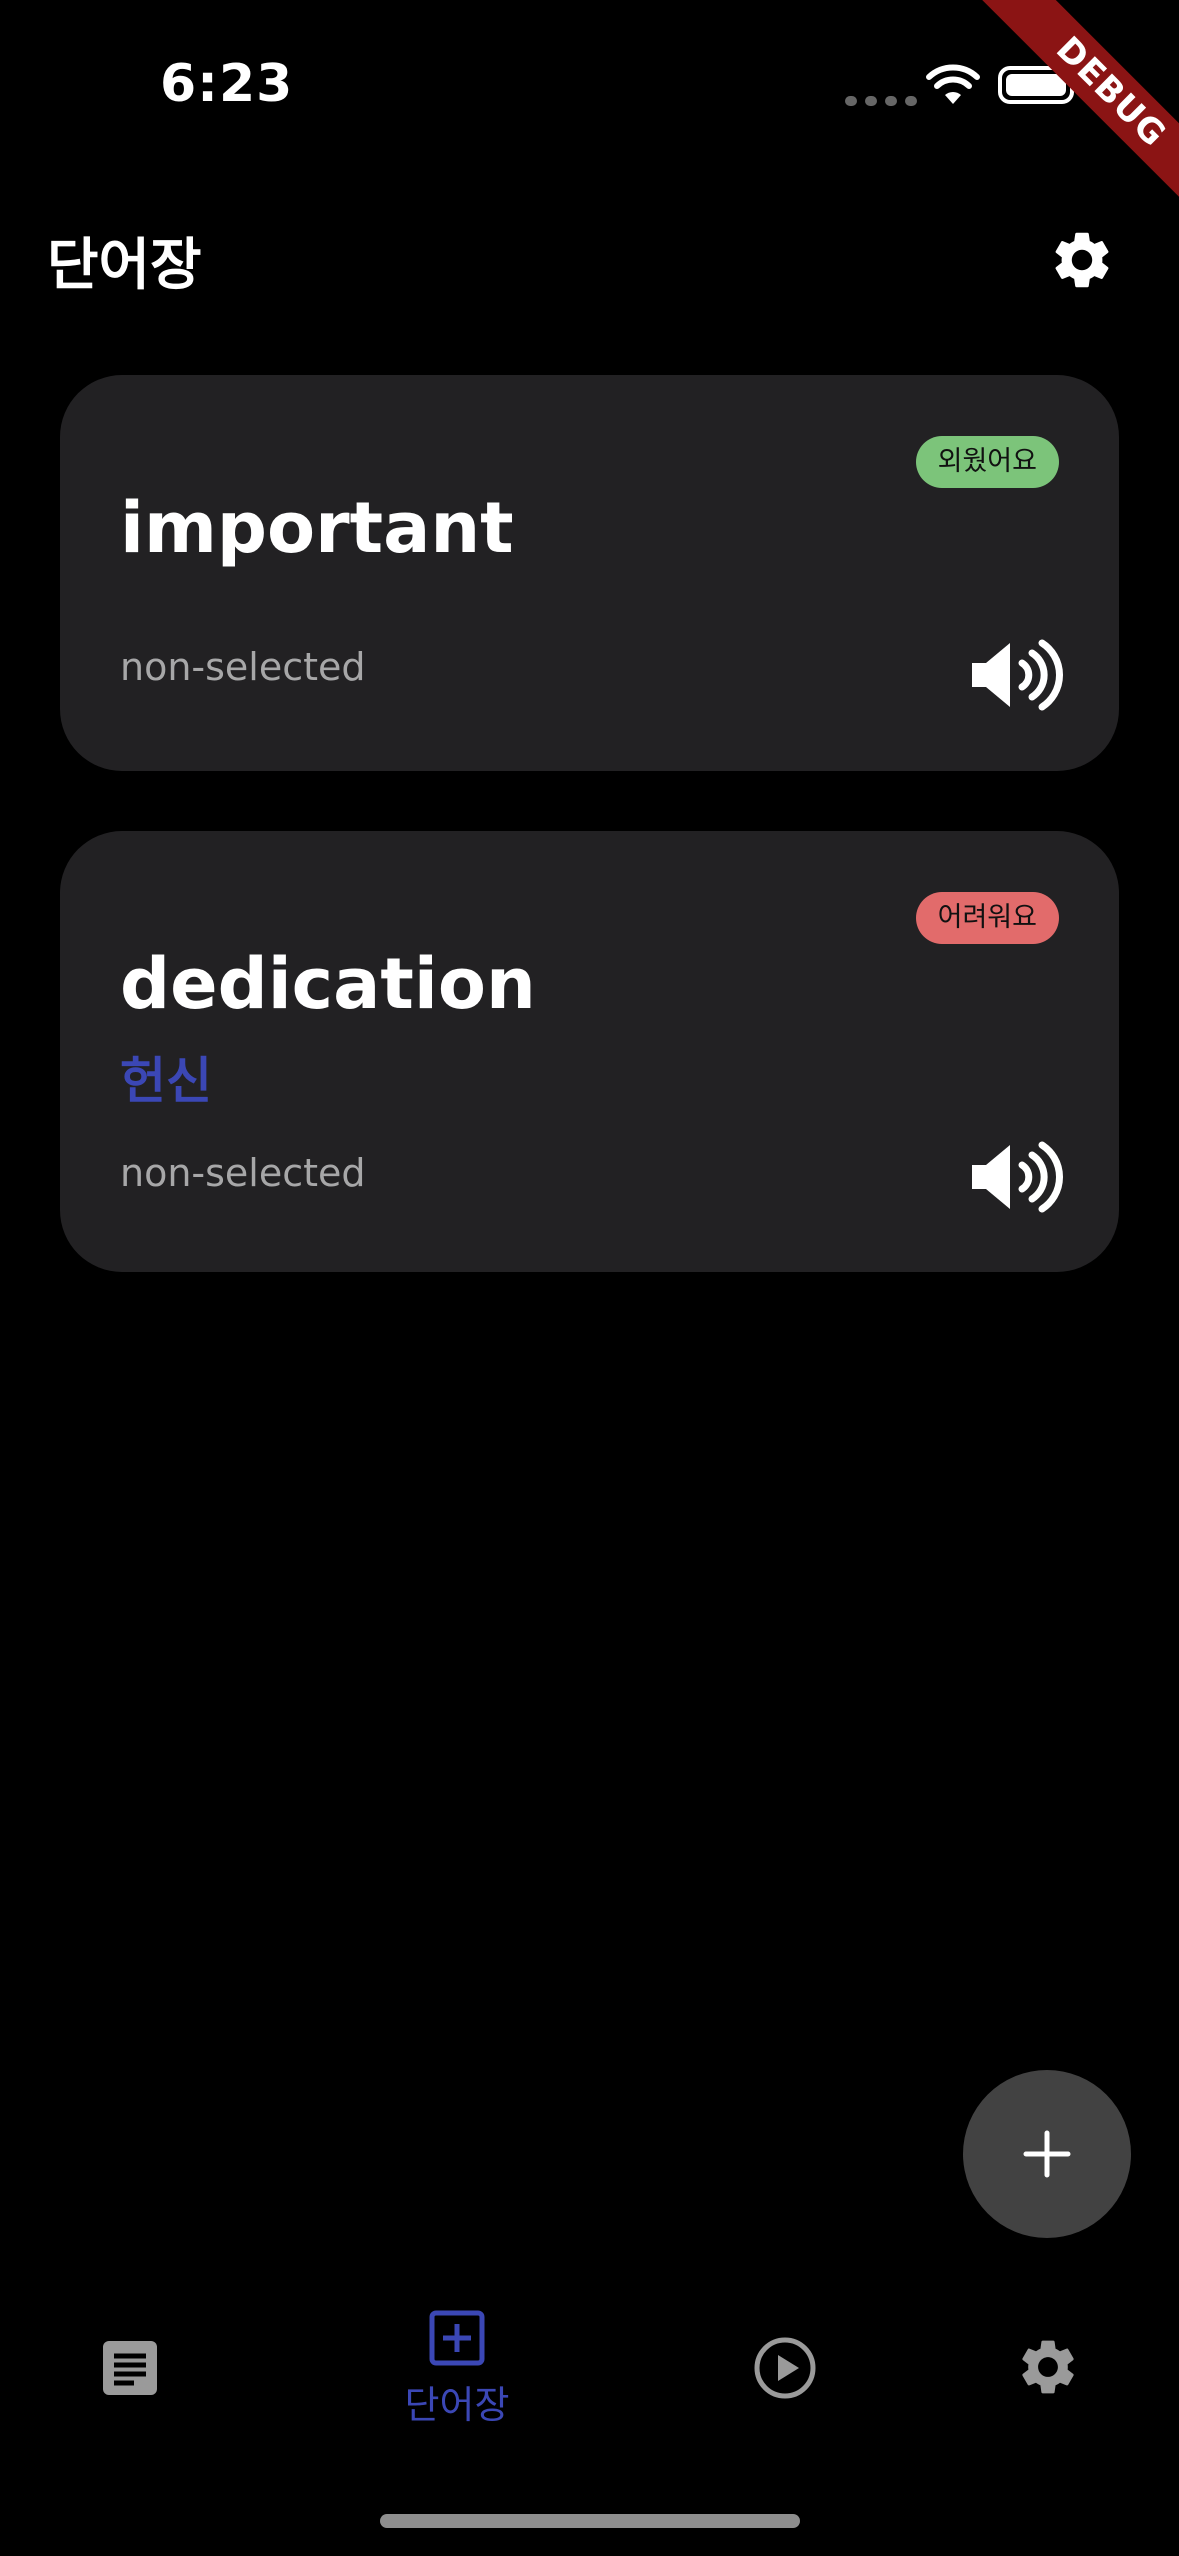 This screenshot has width=1179, height=2556. Describe the element at coordinates (124, 265) in the screenshot. I see `page-title: 단어장` at that location.